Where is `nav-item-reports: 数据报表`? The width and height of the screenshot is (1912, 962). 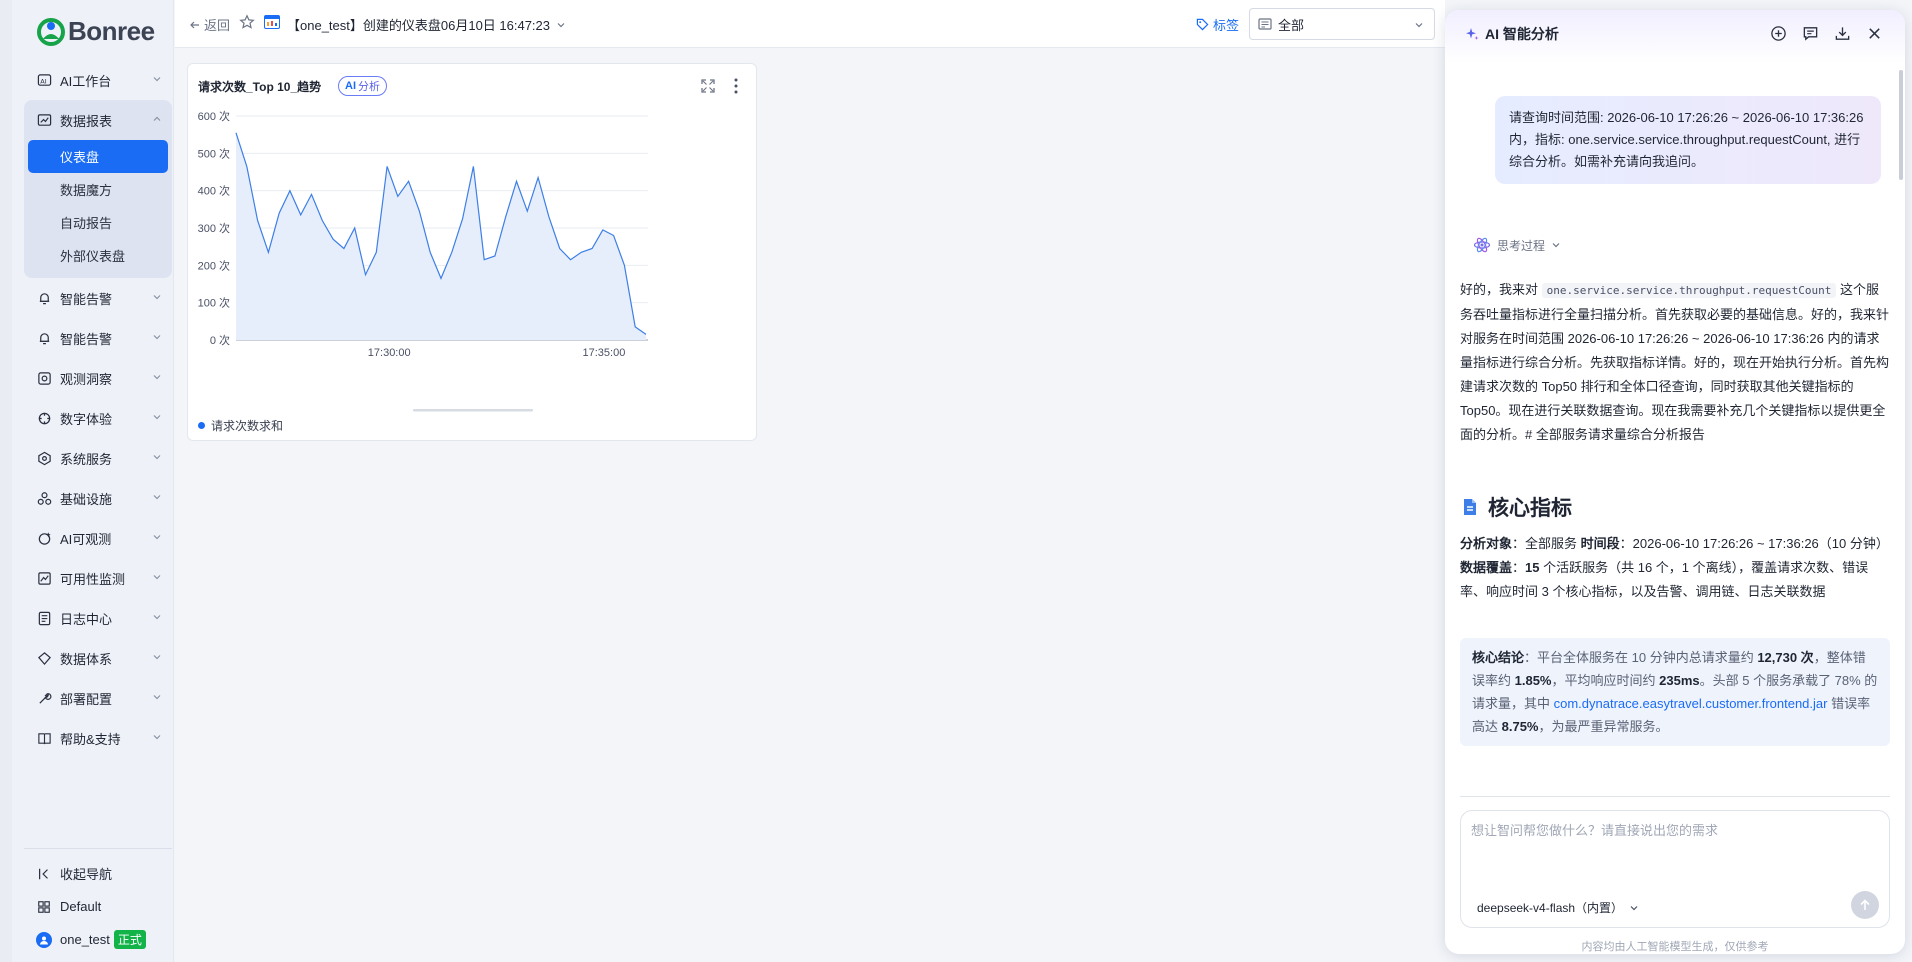
nav-item-reports: 数据报表 is located at coordinates (98, 120).